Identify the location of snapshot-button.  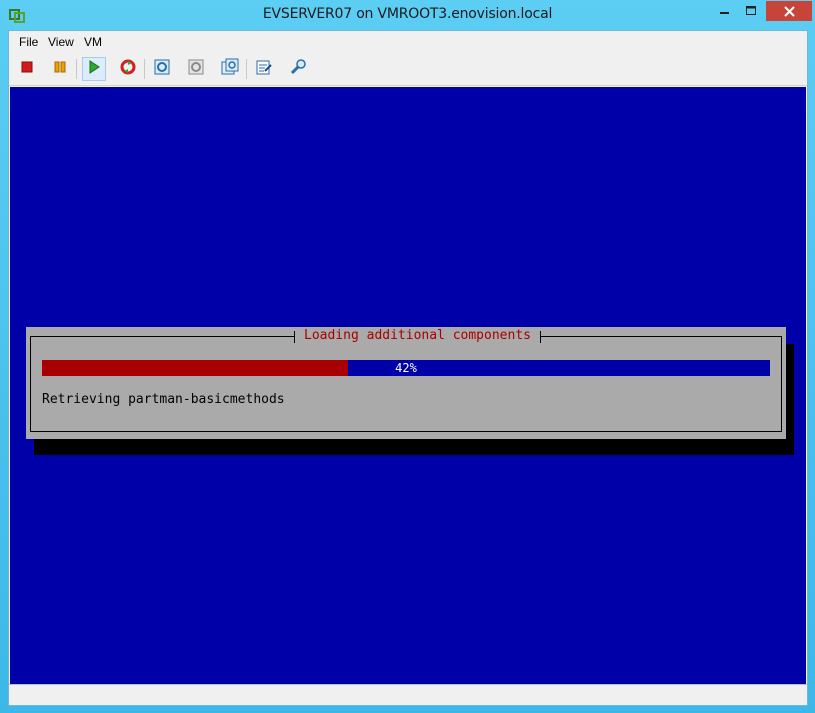
(162, 69).